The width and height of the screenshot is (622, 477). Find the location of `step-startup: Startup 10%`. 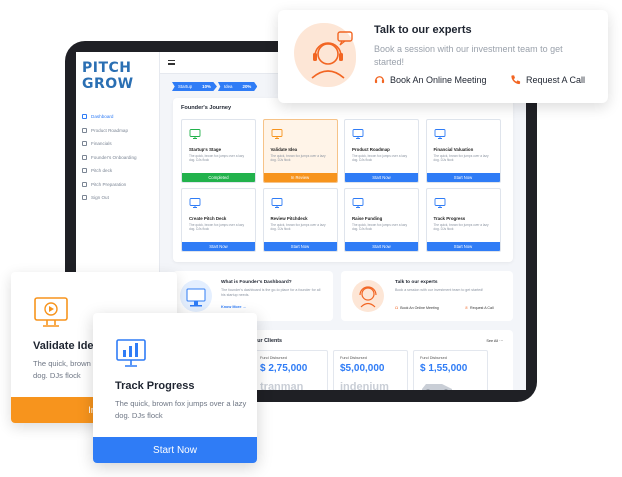

step-startup: Startup 10% is located at coordinates (194, 86).